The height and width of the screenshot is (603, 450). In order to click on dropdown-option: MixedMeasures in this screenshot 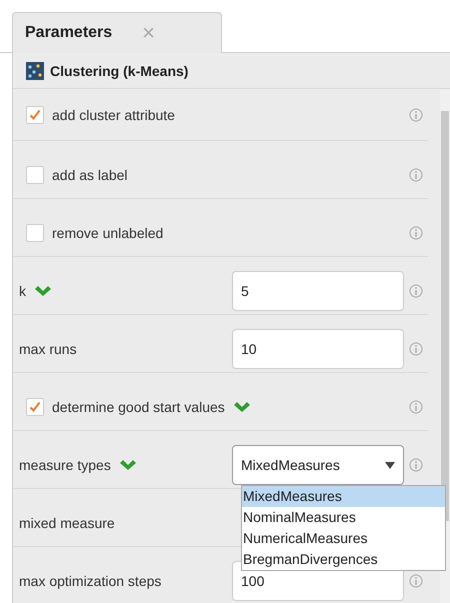, I will do `click(343, 496)`.